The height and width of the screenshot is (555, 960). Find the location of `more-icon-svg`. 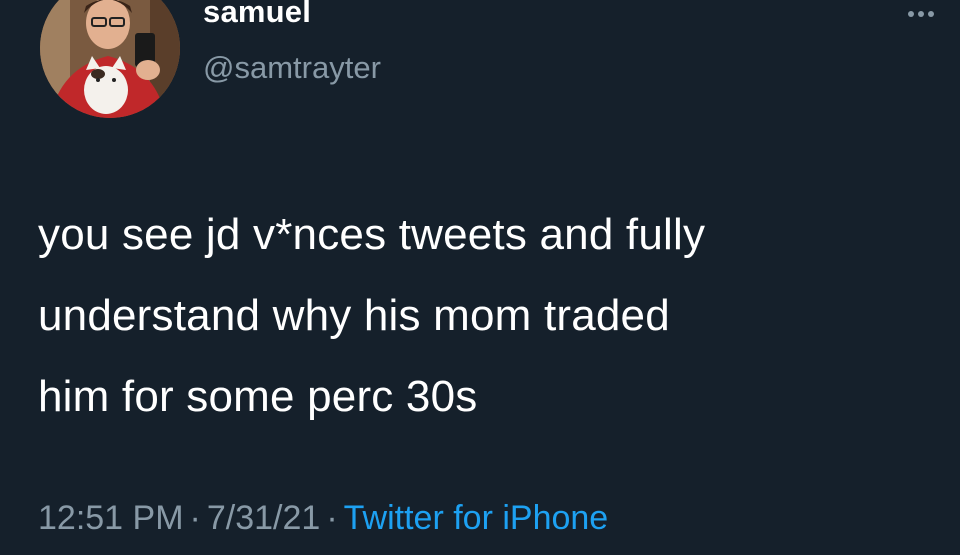

more-icon-svg is located at coordinates (921, 14).